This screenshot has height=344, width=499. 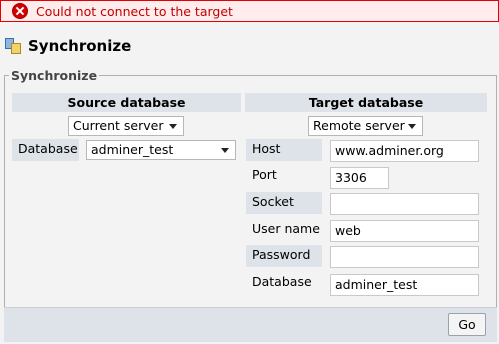 I want to click on fieldset-legend: Synchronize, so click(x=54, y=75).